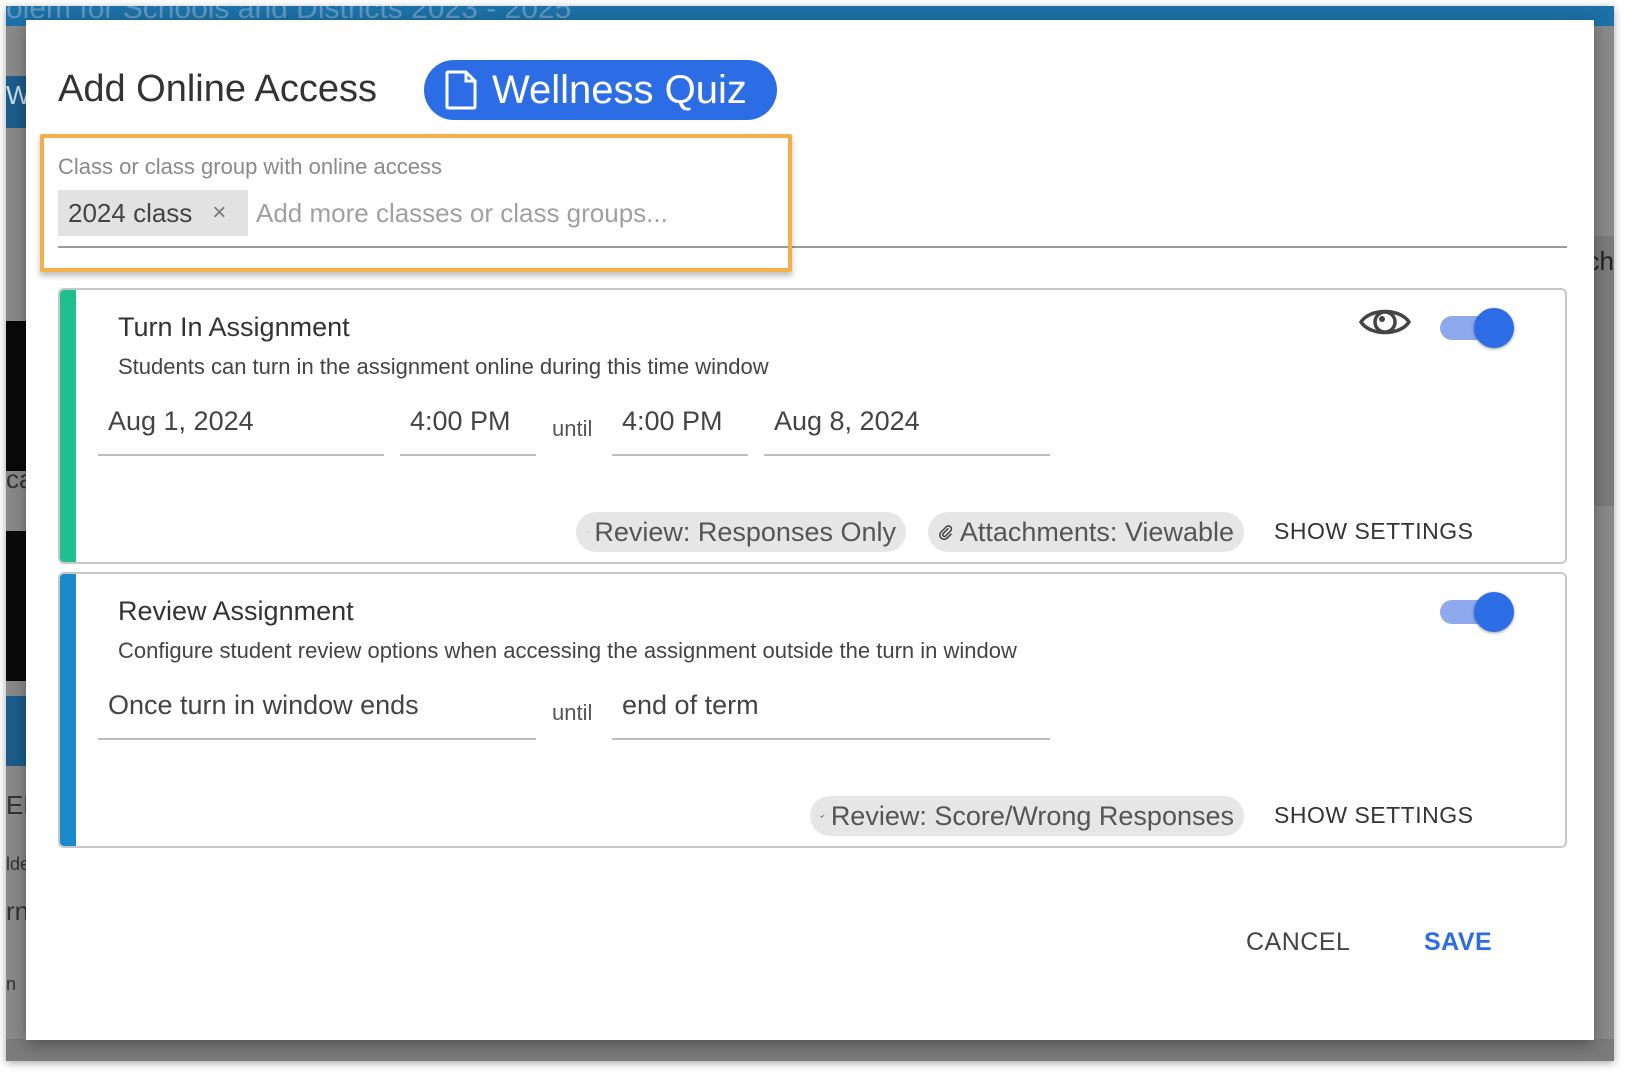  What do you see at coordinates (496, 213) in the screenshot?
I see `class-search-input` at bounding box center [496, 213].